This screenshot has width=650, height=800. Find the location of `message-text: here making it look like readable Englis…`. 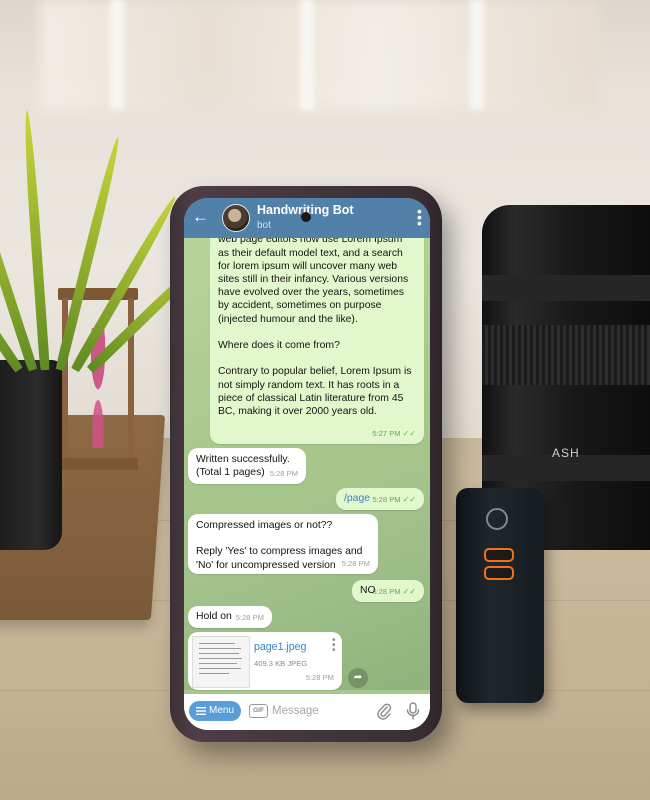

message-text: here making it look like readable Englis… is located at coordinates (315, 313).